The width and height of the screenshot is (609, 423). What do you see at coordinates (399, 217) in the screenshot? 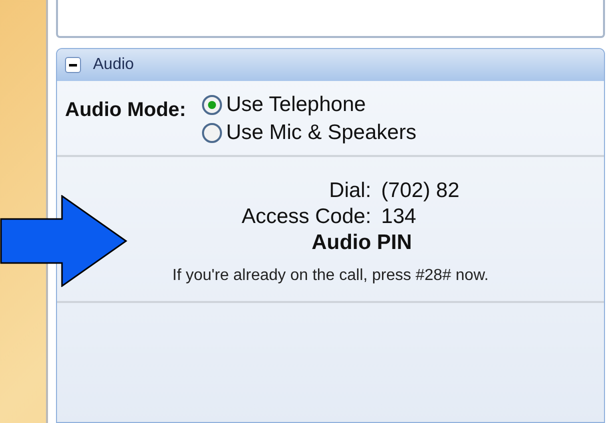
I see `access-code-value: 134` at bounding box center [399, 217].